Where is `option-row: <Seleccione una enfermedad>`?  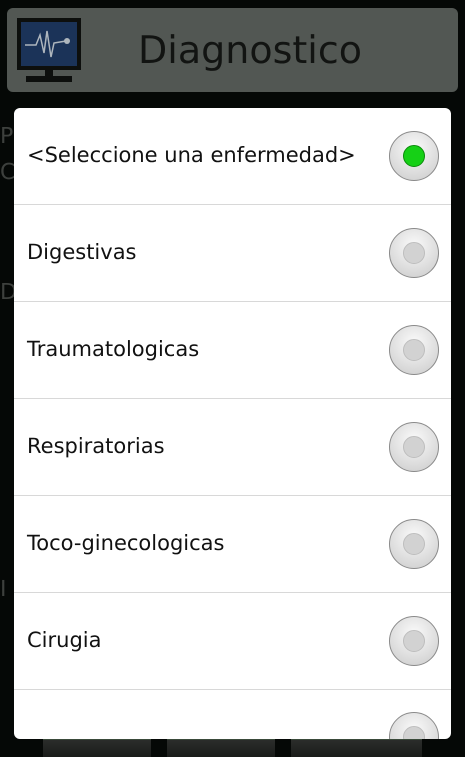 option-row: <Seleccione una enfermedad> is located at coordinates (232, 156).